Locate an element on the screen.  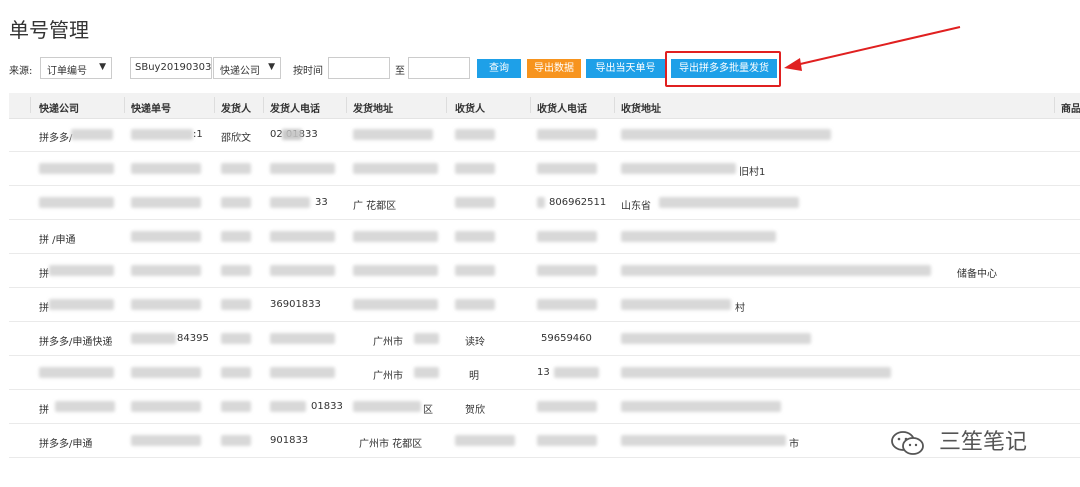
table-row: 广州市 明 13 is located at coordinates (544, 373).